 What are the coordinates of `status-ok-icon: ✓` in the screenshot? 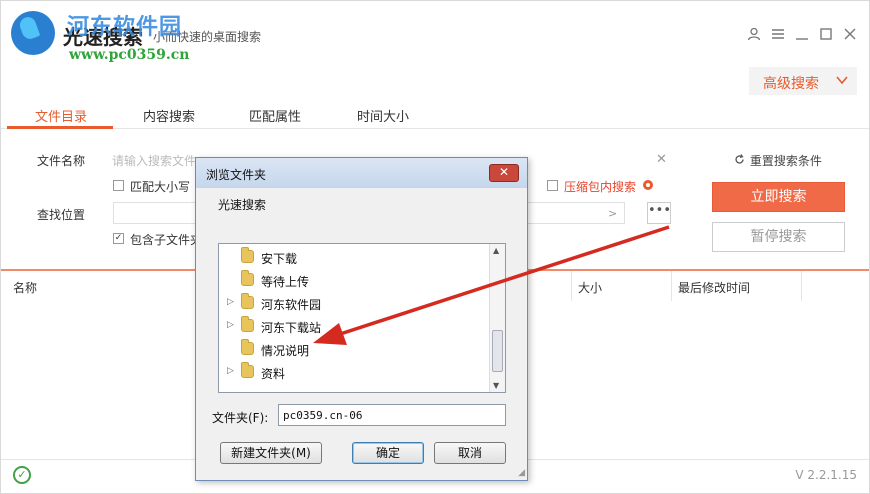 It's located at (22, 475).